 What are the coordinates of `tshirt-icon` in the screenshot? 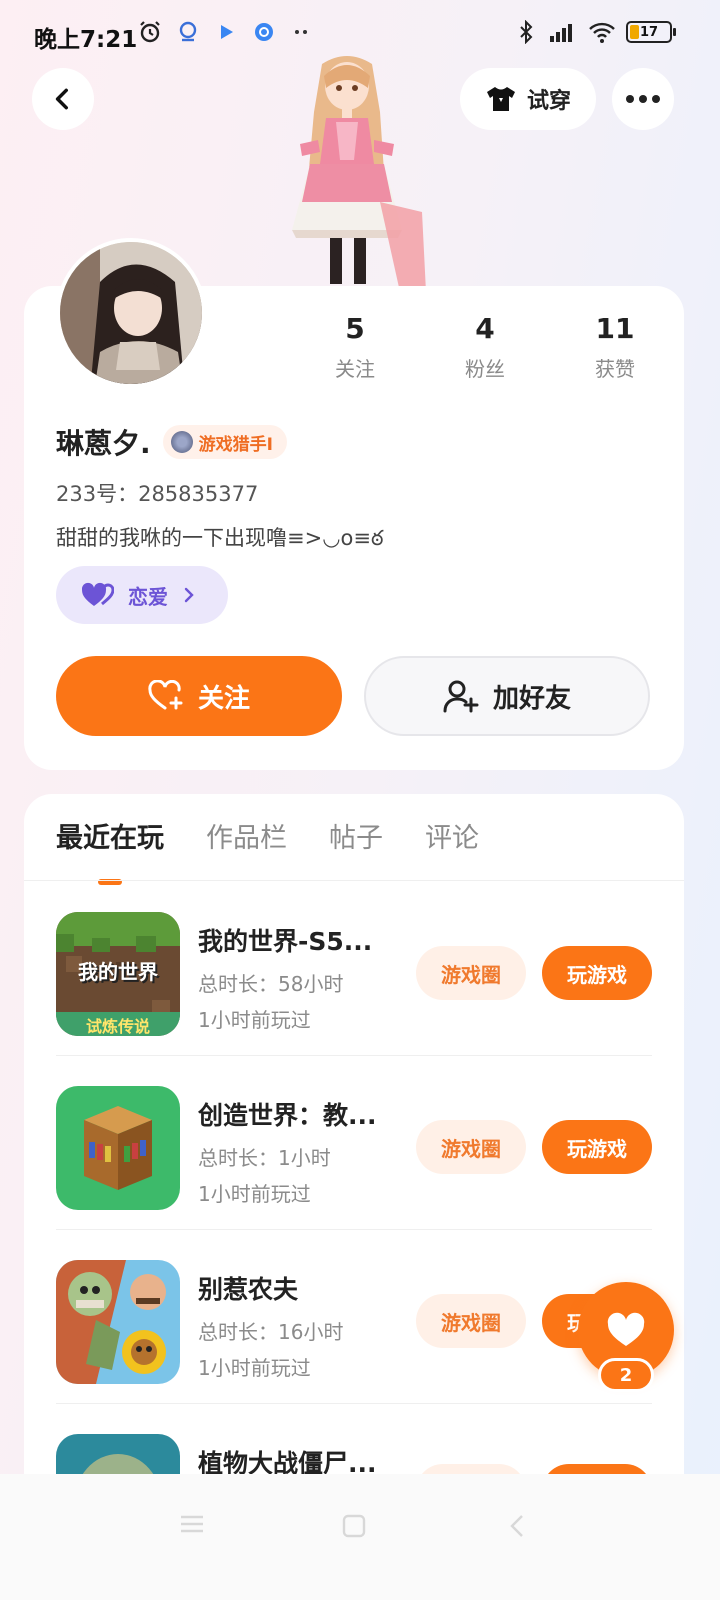 It's located at (500, 99).